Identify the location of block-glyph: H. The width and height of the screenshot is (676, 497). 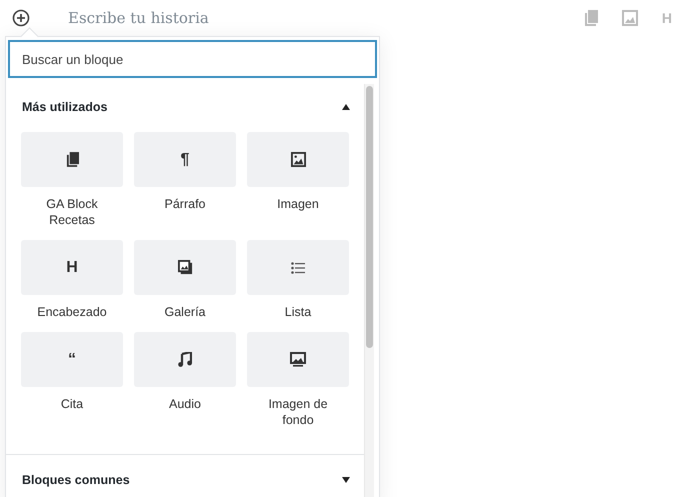
(72, 267).